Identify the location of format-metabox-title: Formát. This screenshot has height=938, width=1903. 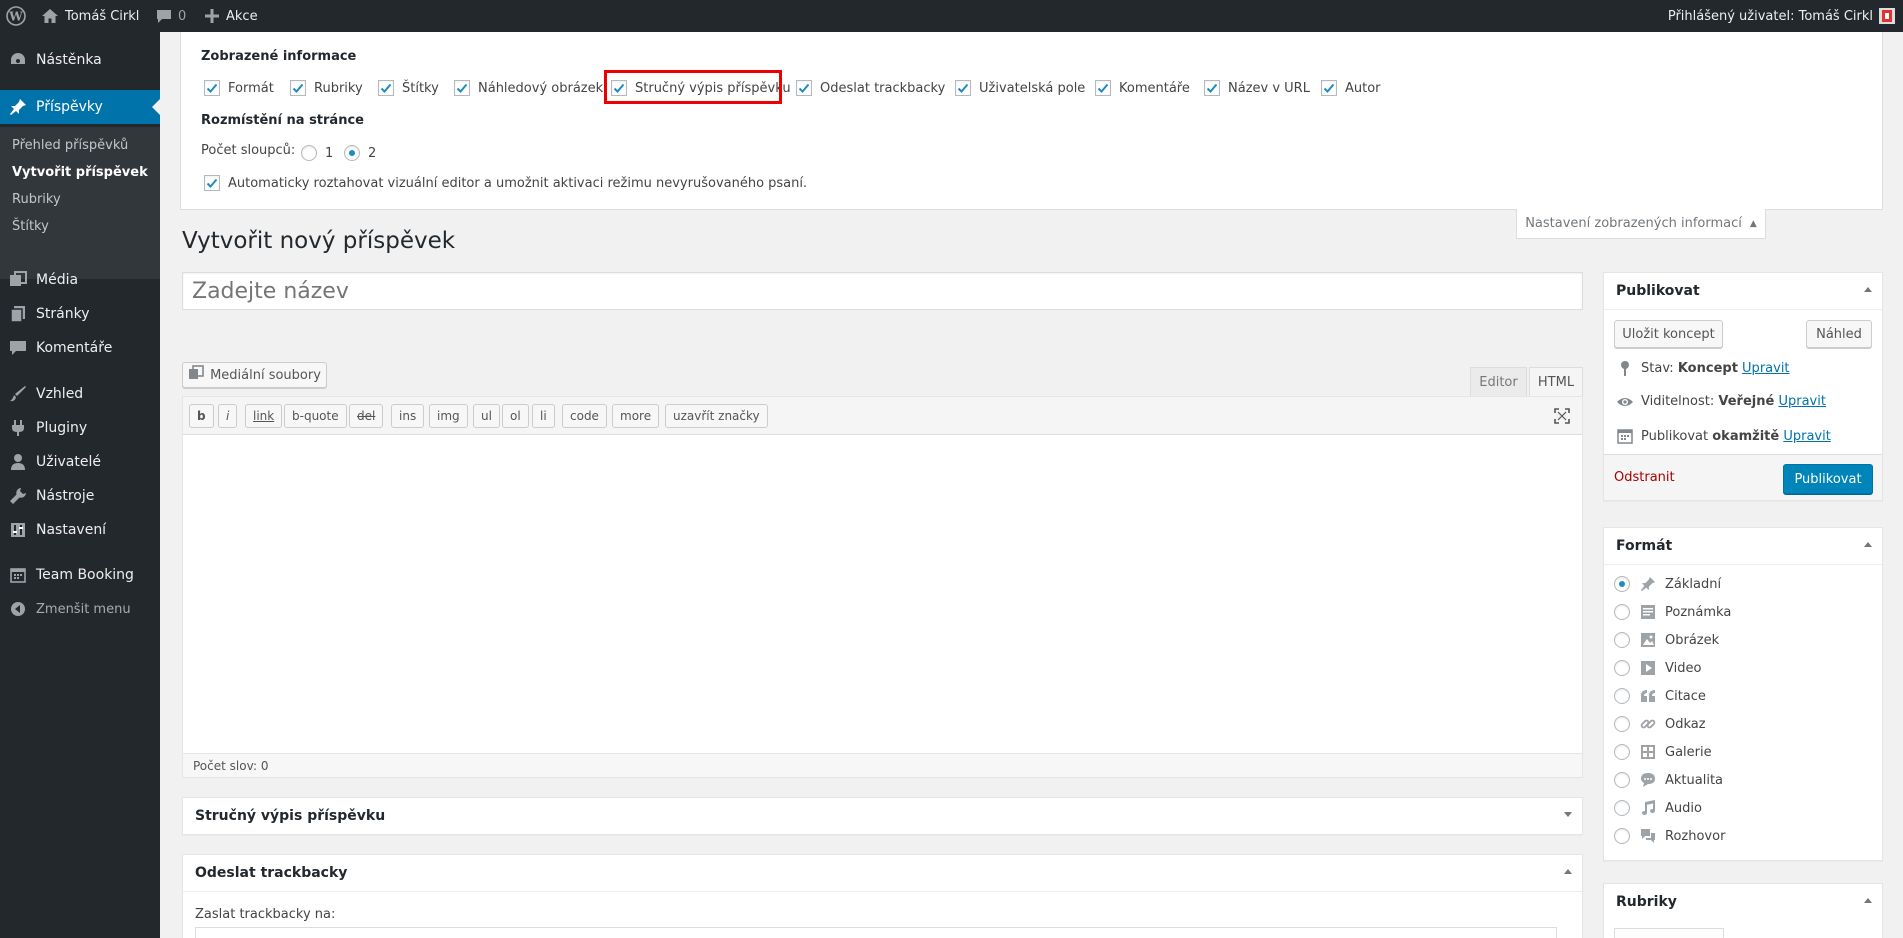
(1644, 546).